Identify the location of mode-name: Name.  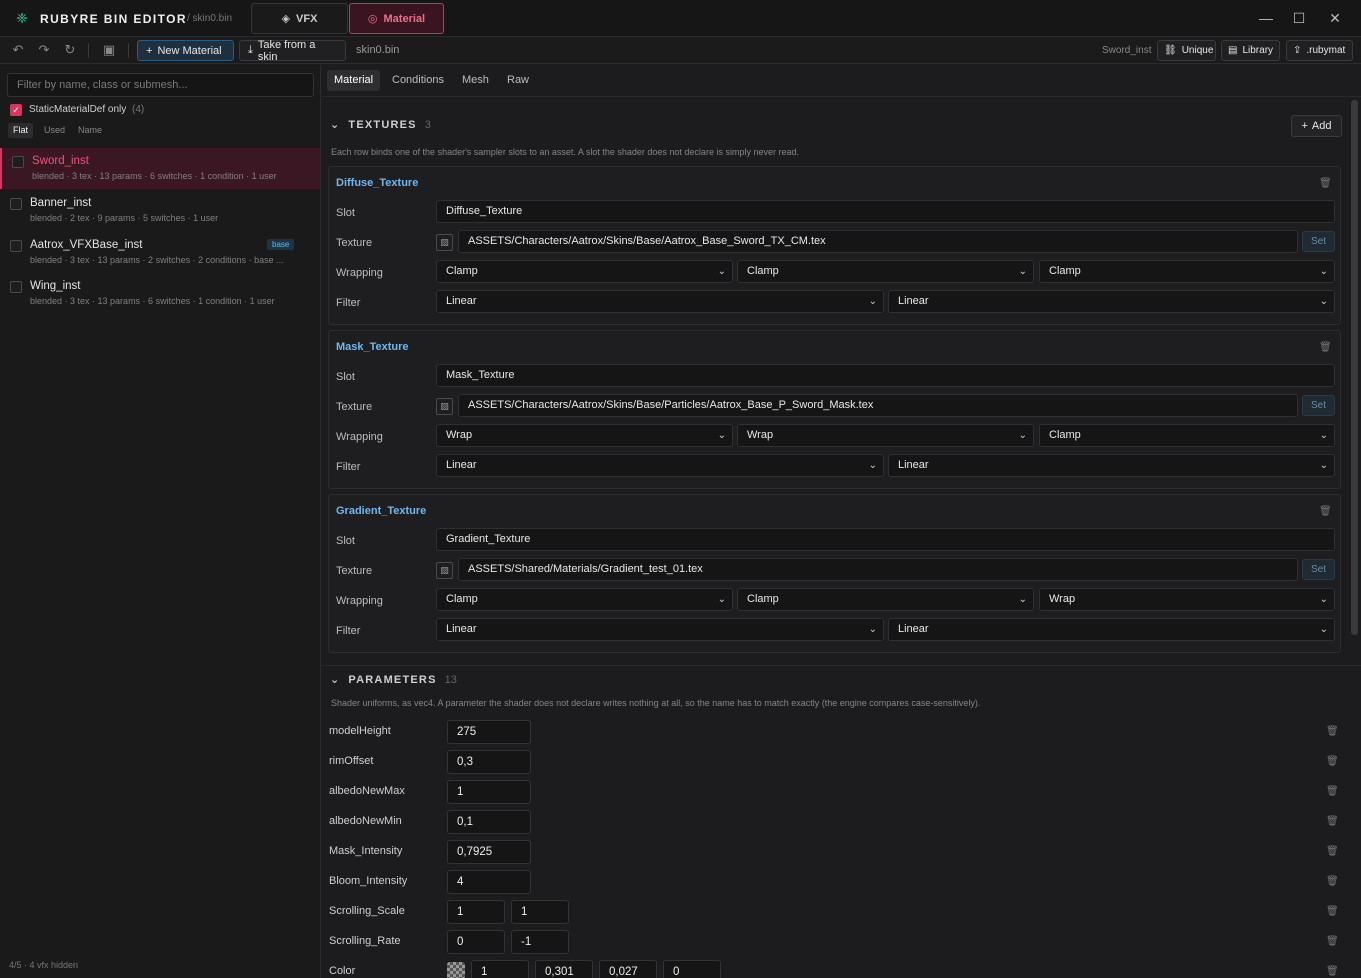
(90, 130).